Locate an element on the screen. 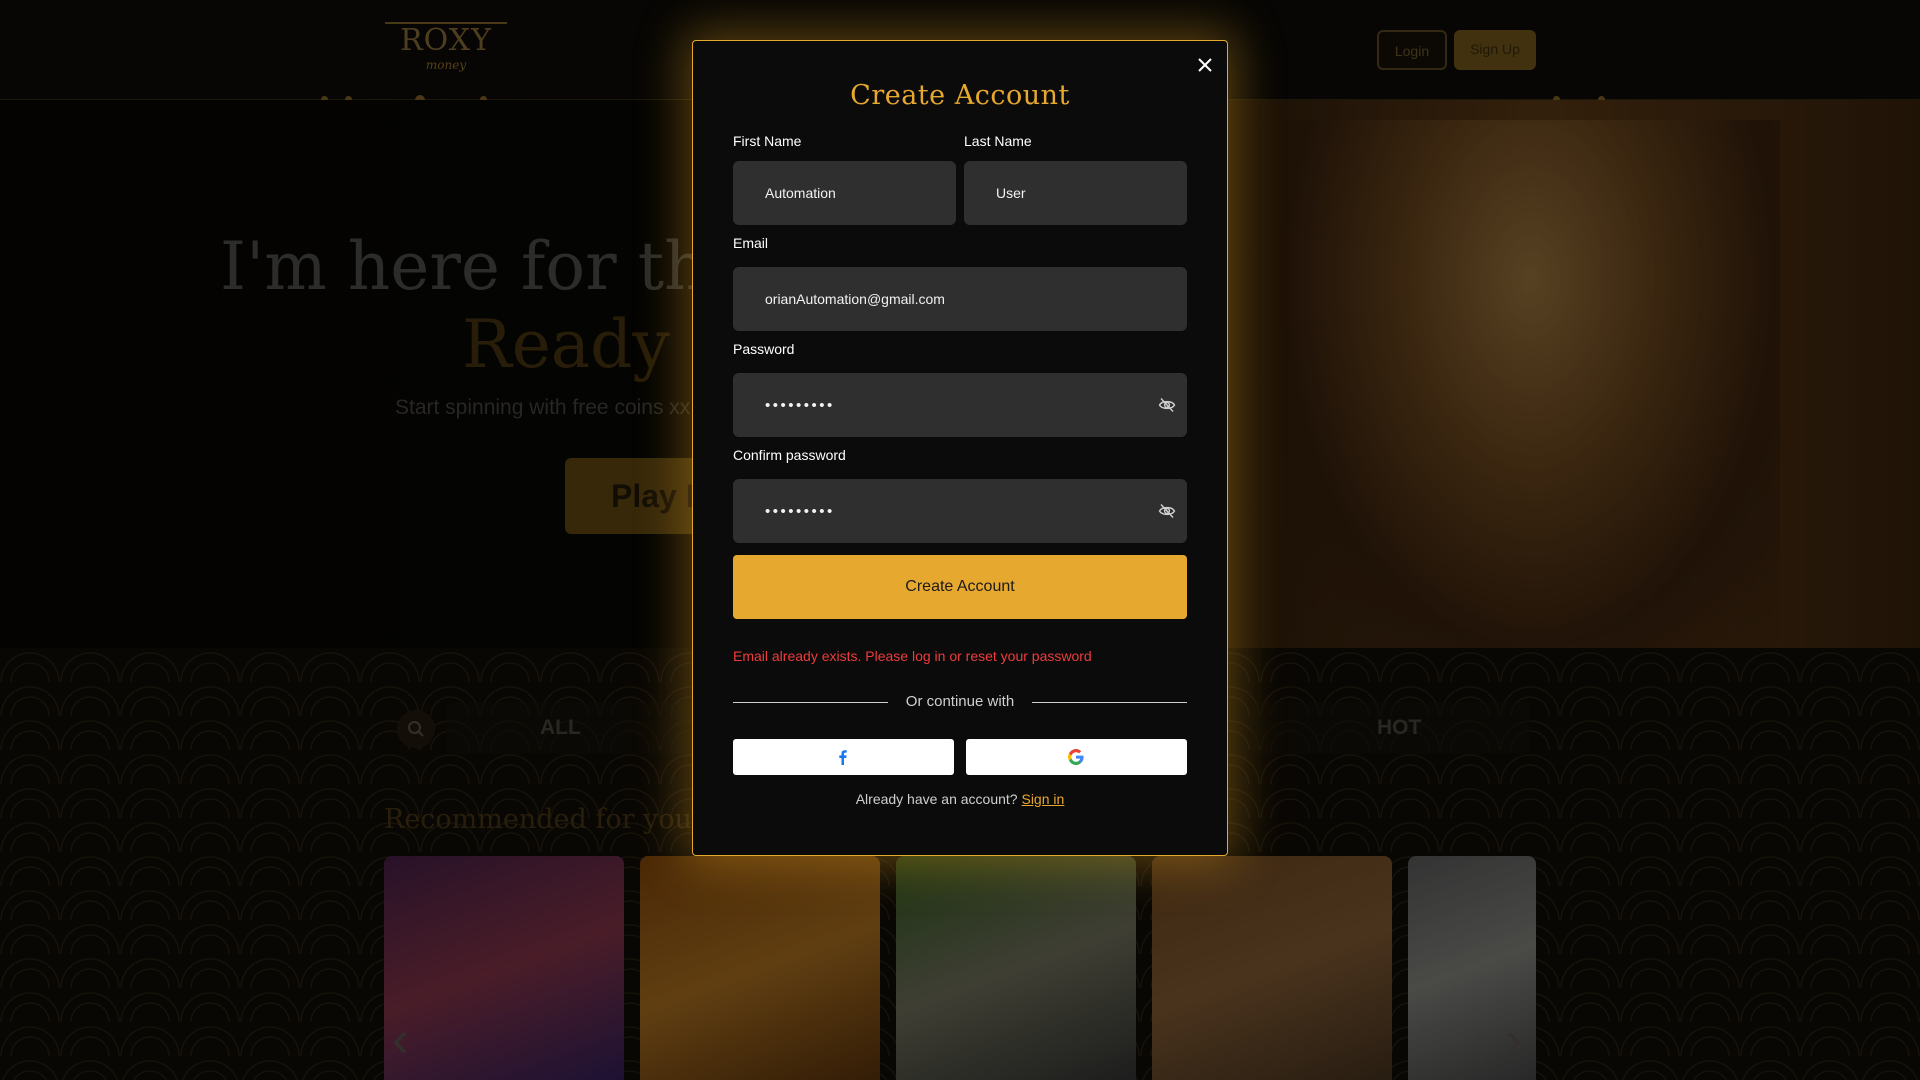 This screenshot has width=1920, height=1080. confirm-password-field is located at coordinates (960, 511).